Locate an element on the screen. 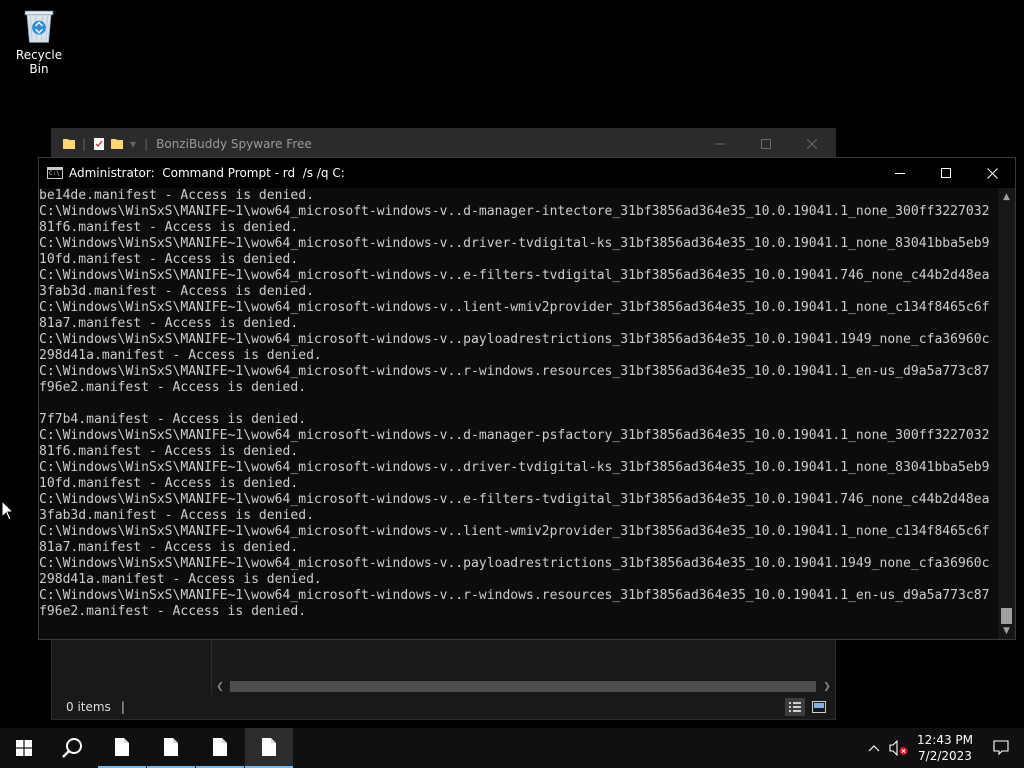 The image size is (1024, 768). cmd-maximize-button is located at coordinates (946, 173).